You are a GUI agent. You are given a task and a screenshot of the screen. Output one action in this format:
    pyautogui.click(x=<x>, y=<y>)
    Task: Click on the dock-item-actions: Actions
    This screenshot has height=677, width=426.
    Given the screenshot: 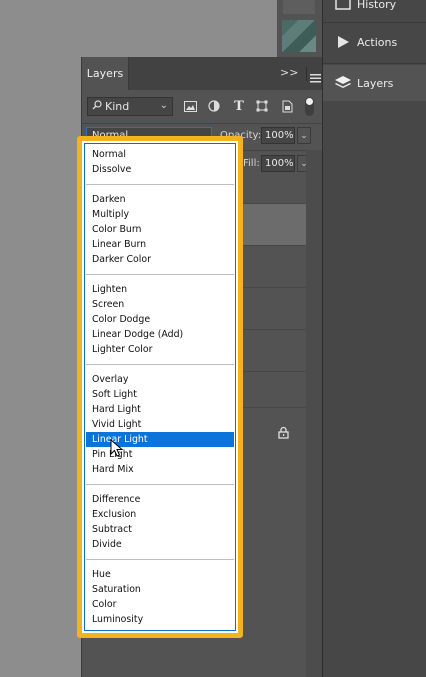 What is the action you would take?
    pyautogui.click(x=374, y=42)
    